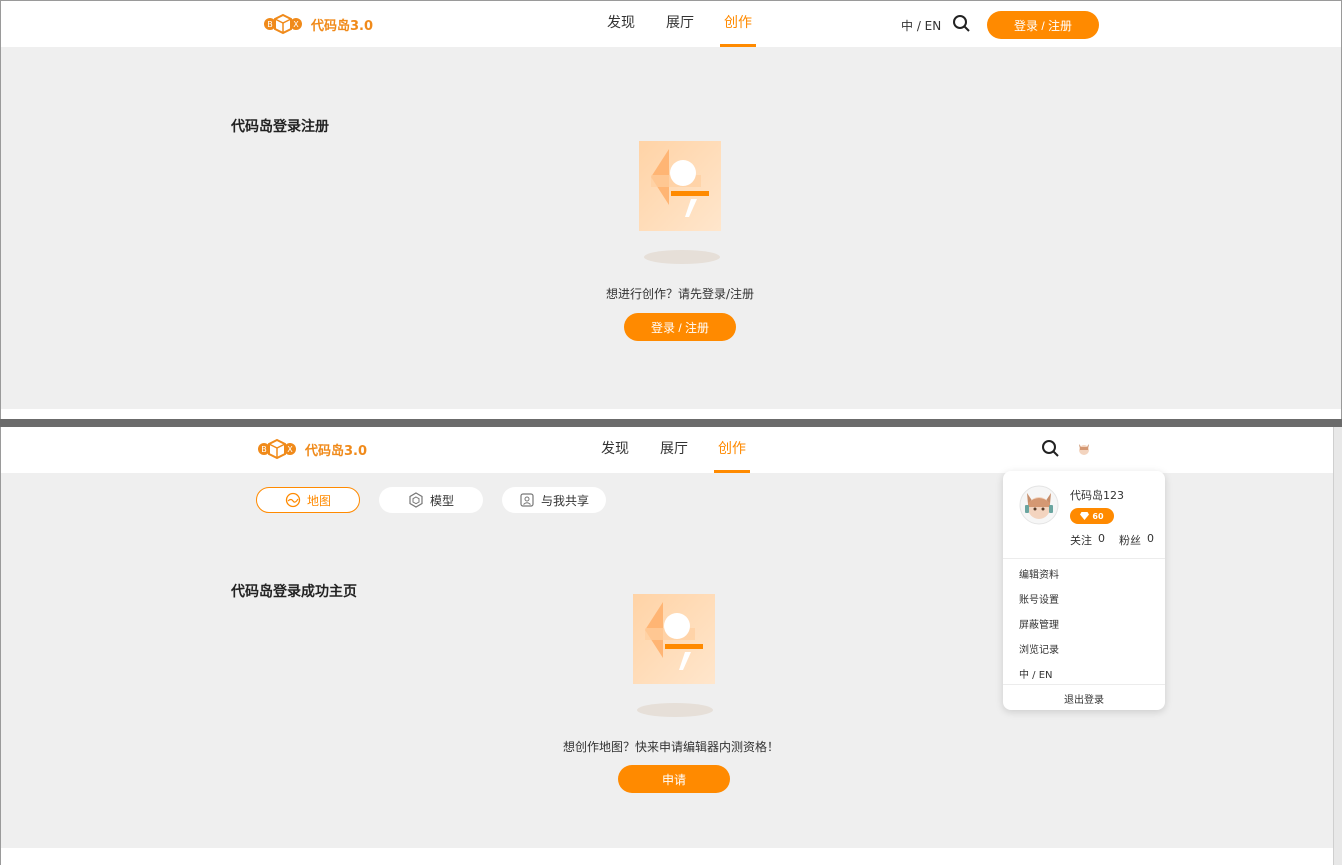 The height and width of the screenshot is (865, 1342). I want to click on page-heading: 代码岛登录注册, so click(280, 127).